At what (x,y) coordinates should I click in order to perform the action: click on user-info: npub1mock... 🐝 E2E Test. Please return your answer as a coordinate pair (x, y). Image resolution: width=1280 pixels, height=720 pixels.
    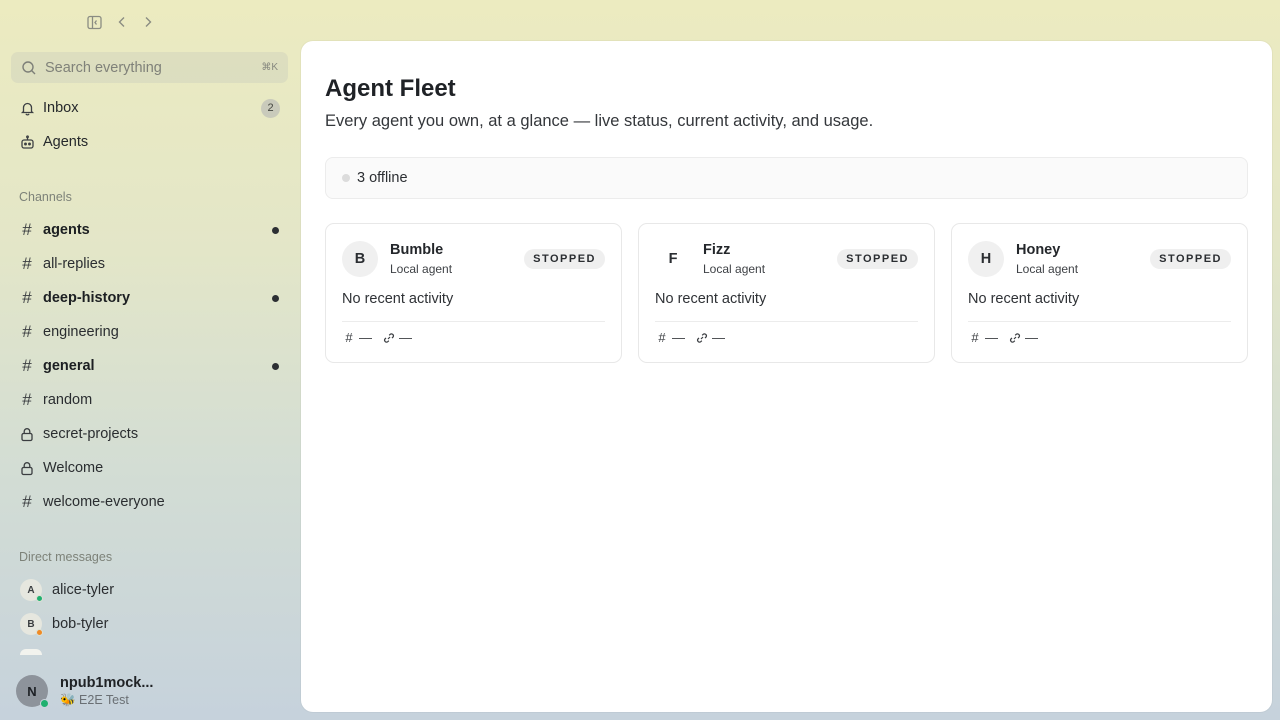
    Looking at the image, I should click on (106, 691).